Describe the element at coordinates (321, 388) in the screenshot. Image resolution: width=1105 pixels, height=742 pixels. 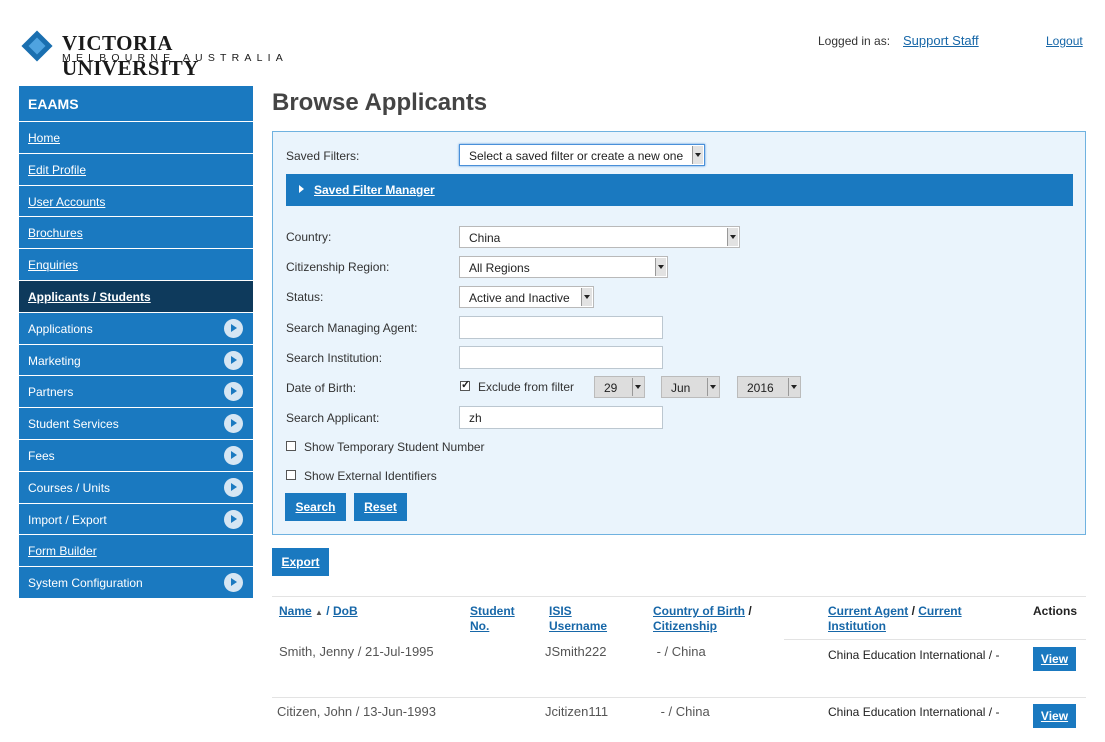
I see `date-of-birth-label: Date of Birth:` at that location.